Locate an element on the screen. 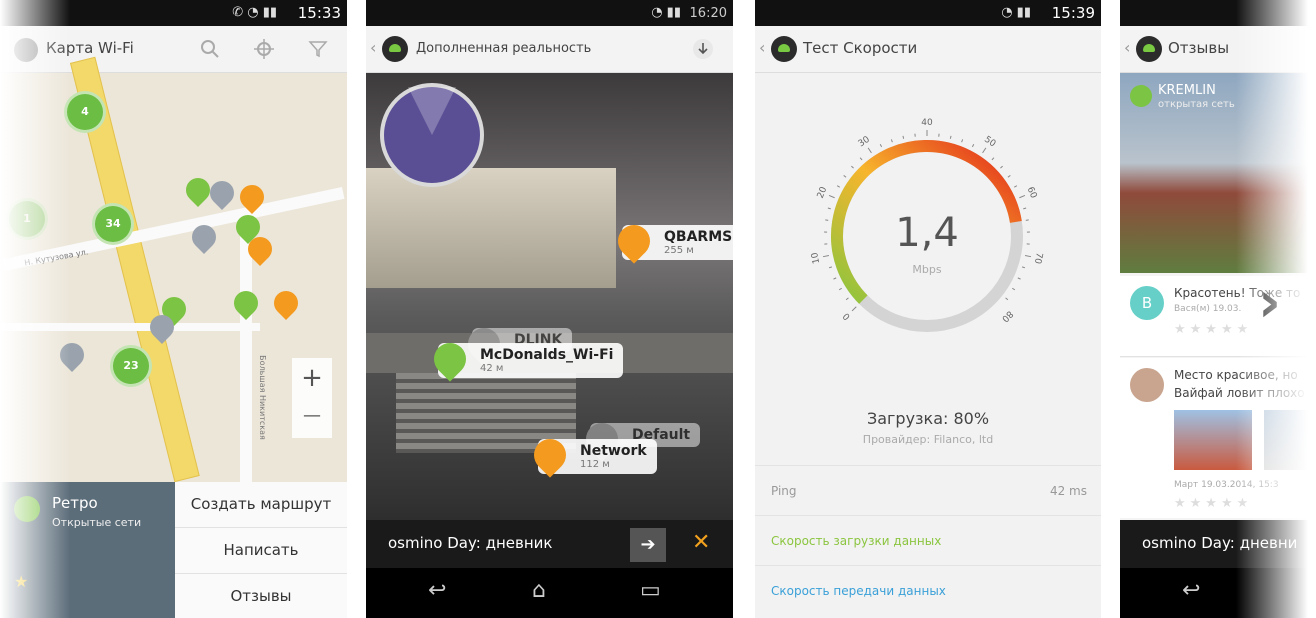 The width and height of the screenshot is (1316, 618). page-title: Тест Скорости is located at coordinates (860, 48).